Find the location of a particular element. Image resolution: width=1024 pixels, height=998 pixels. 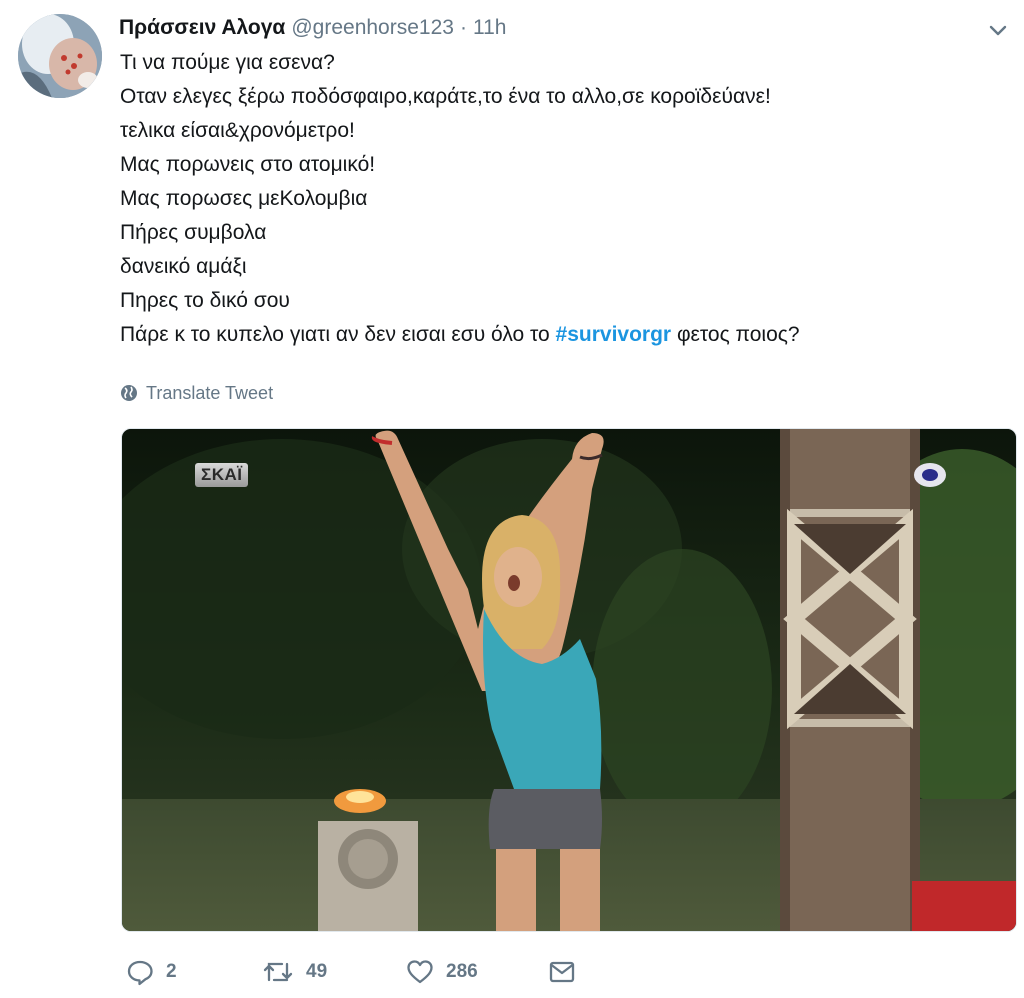

tweet-text-line: Πηρες το δικό σου is located at coordinates (205, 300).